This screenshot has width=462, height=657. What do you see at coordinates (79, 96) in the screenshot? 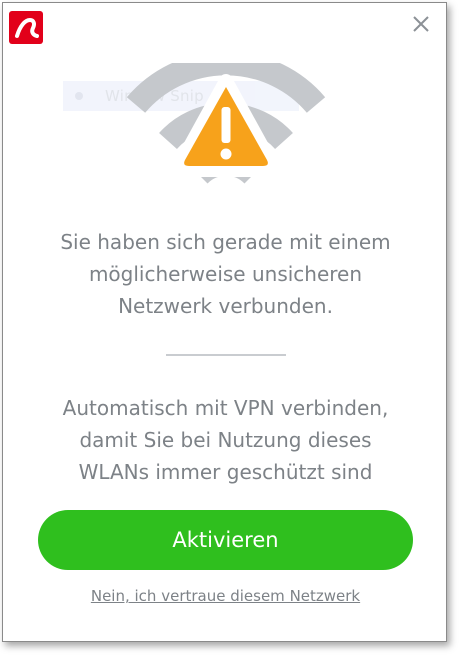
I see `snip-dot-icon` at bounding box center [79, 96].